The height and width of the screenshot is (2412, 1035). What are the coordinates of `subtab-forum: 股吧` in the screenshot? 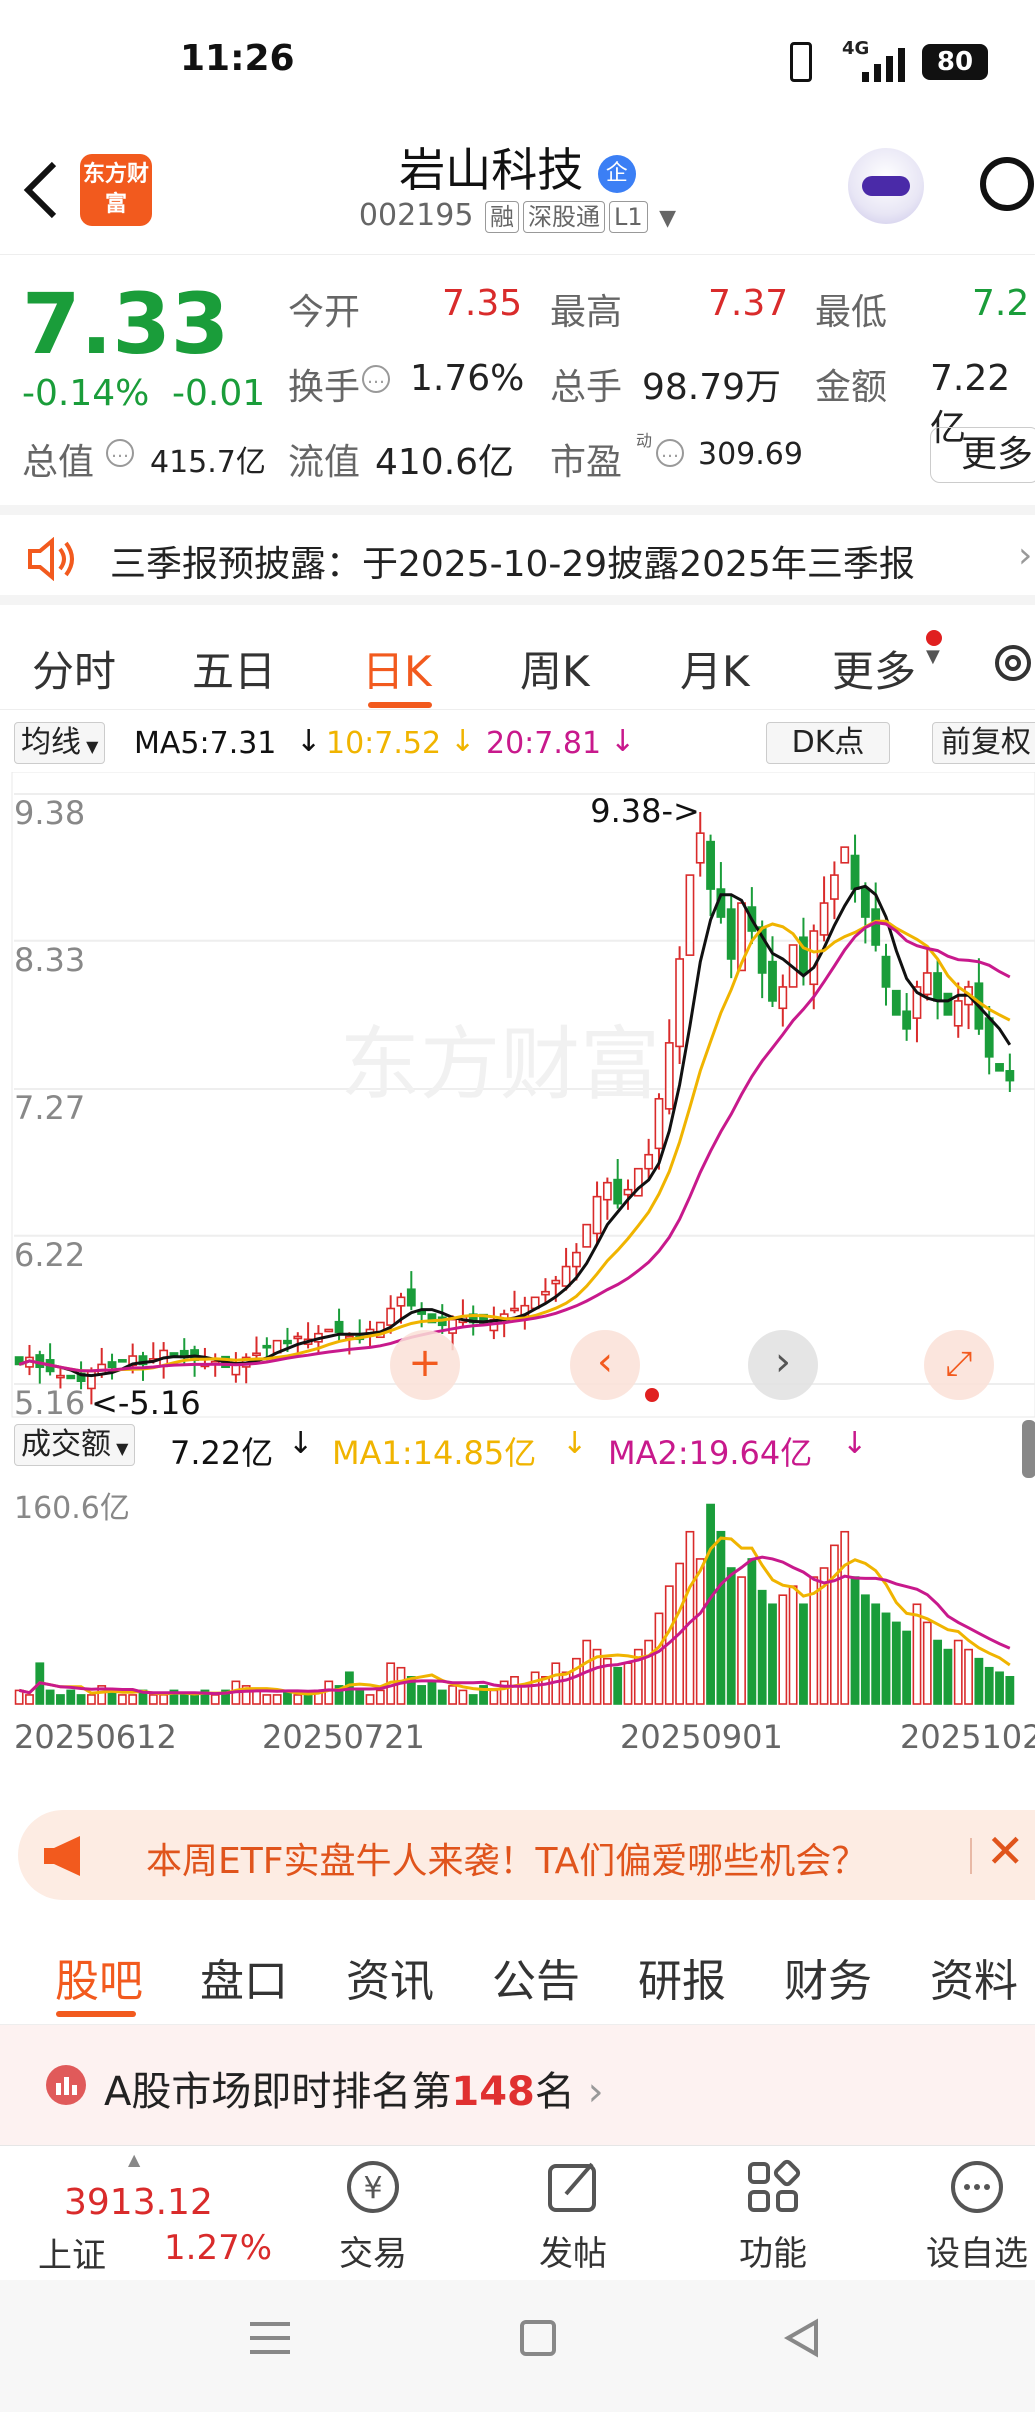 It's located at (99, 1977).